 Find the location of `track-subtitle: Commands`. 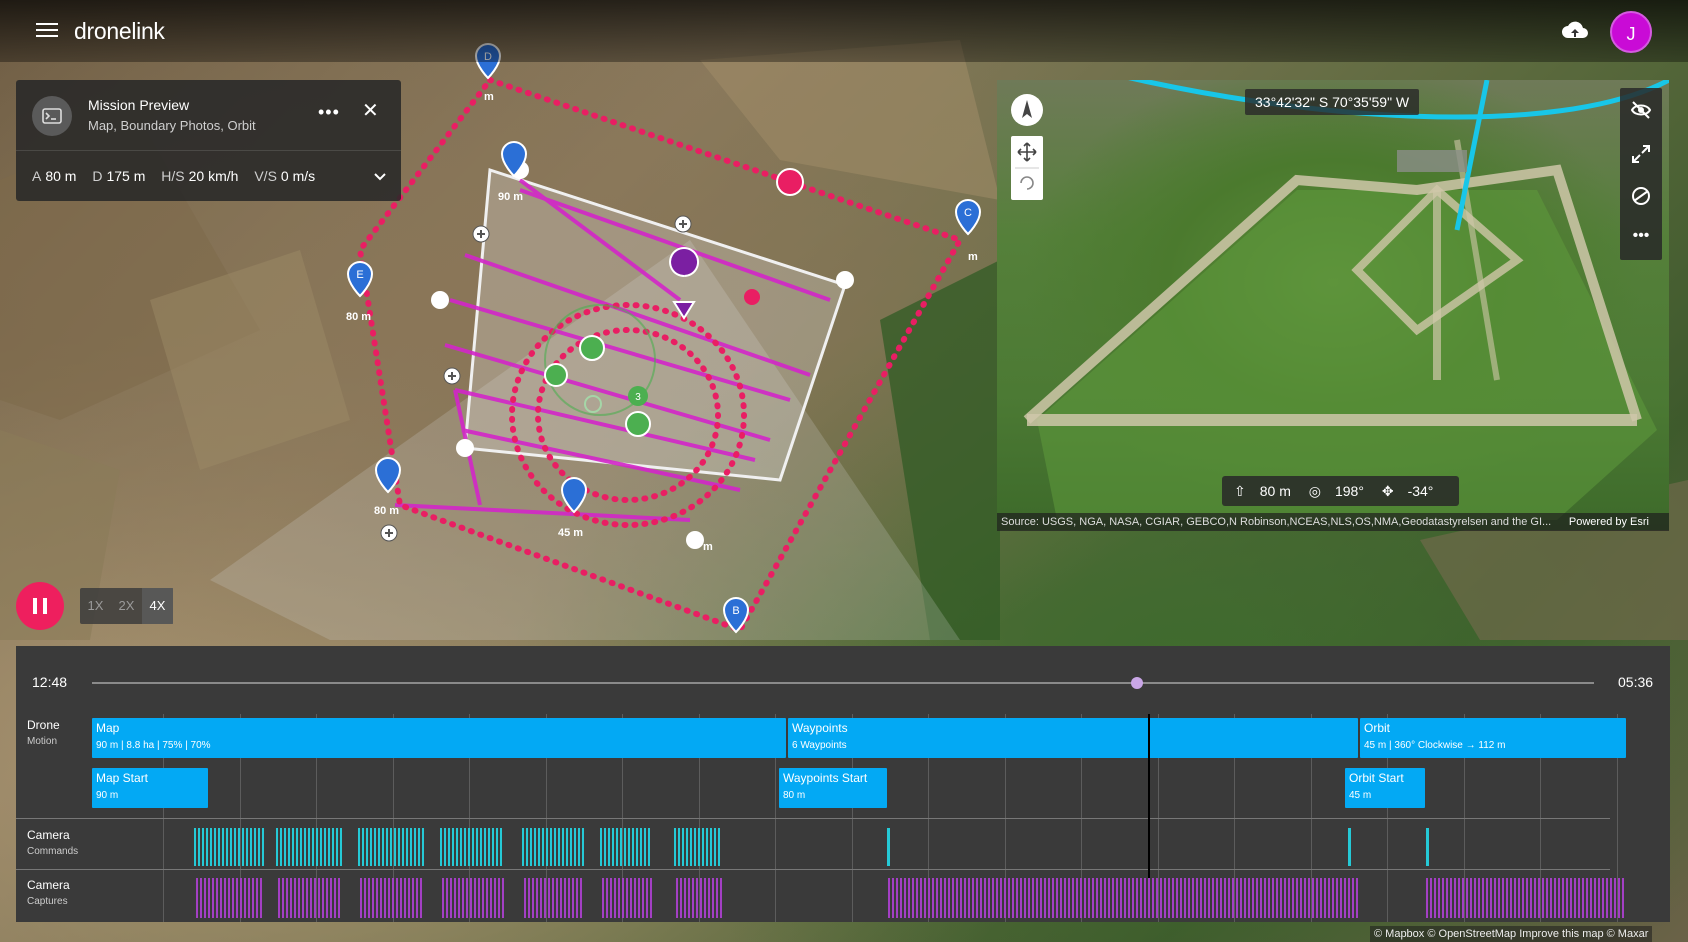

track-subtitle: Commands is located at coordinates (53, 851).